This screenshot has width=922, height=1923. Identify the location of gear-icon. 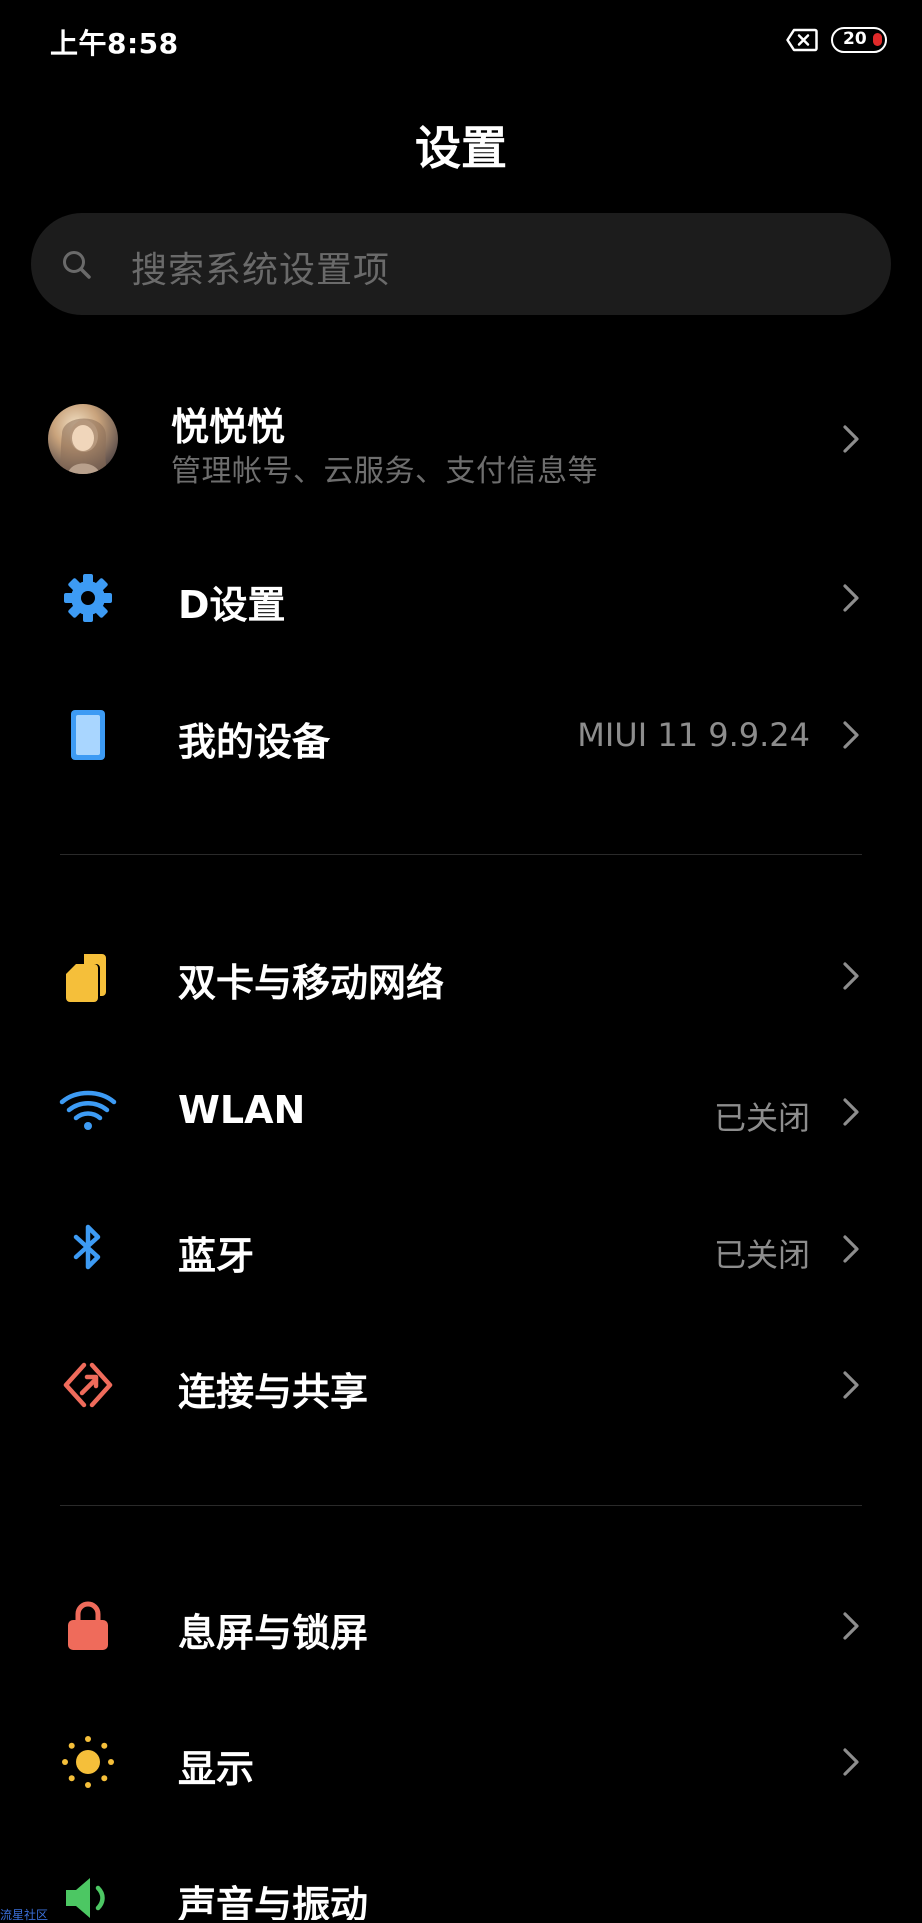
(88, 598).